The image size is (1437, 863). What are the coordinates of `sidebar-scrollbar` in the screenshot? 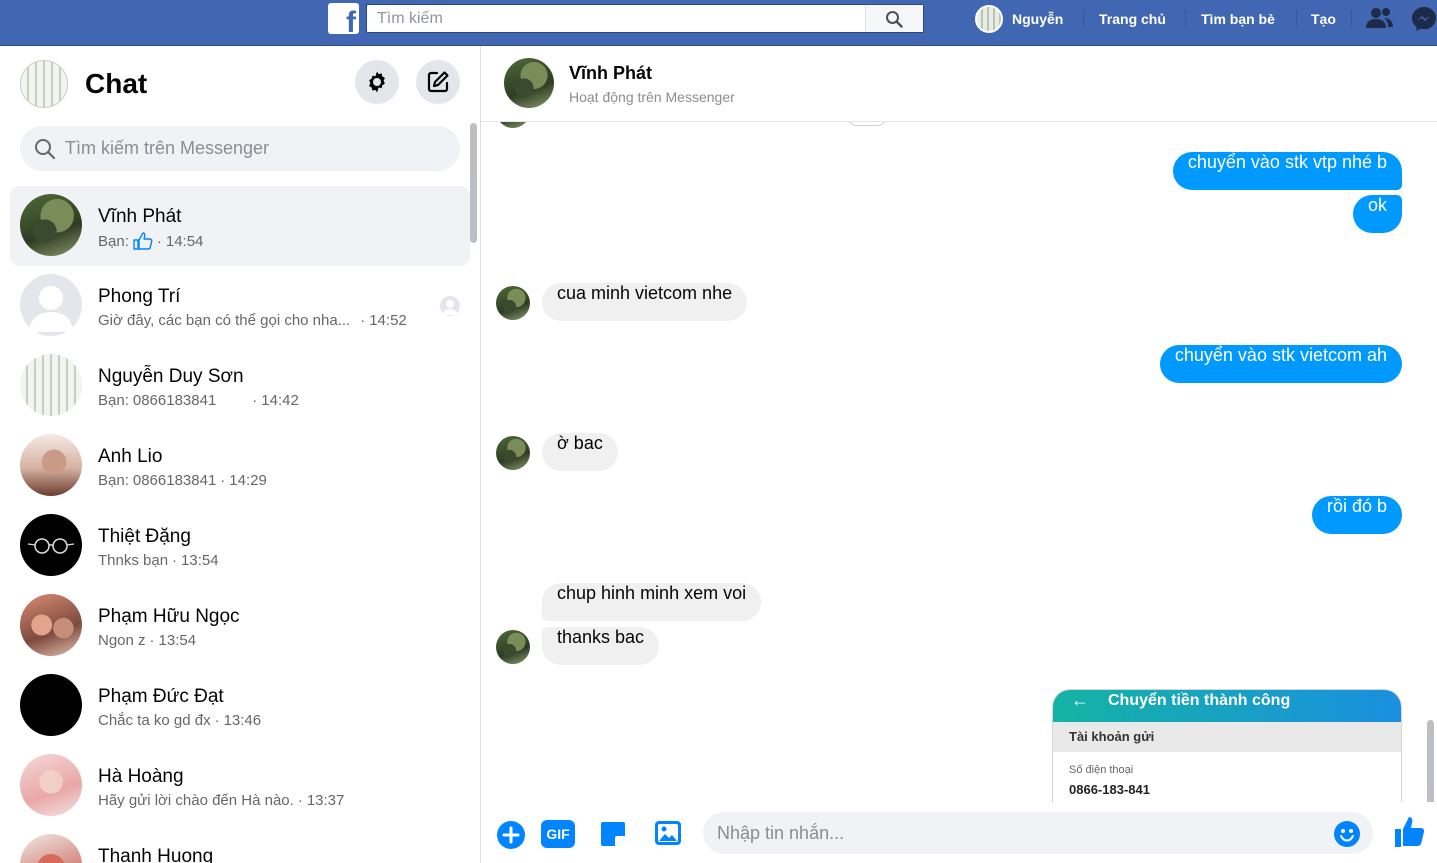 It's located at (473, 183).